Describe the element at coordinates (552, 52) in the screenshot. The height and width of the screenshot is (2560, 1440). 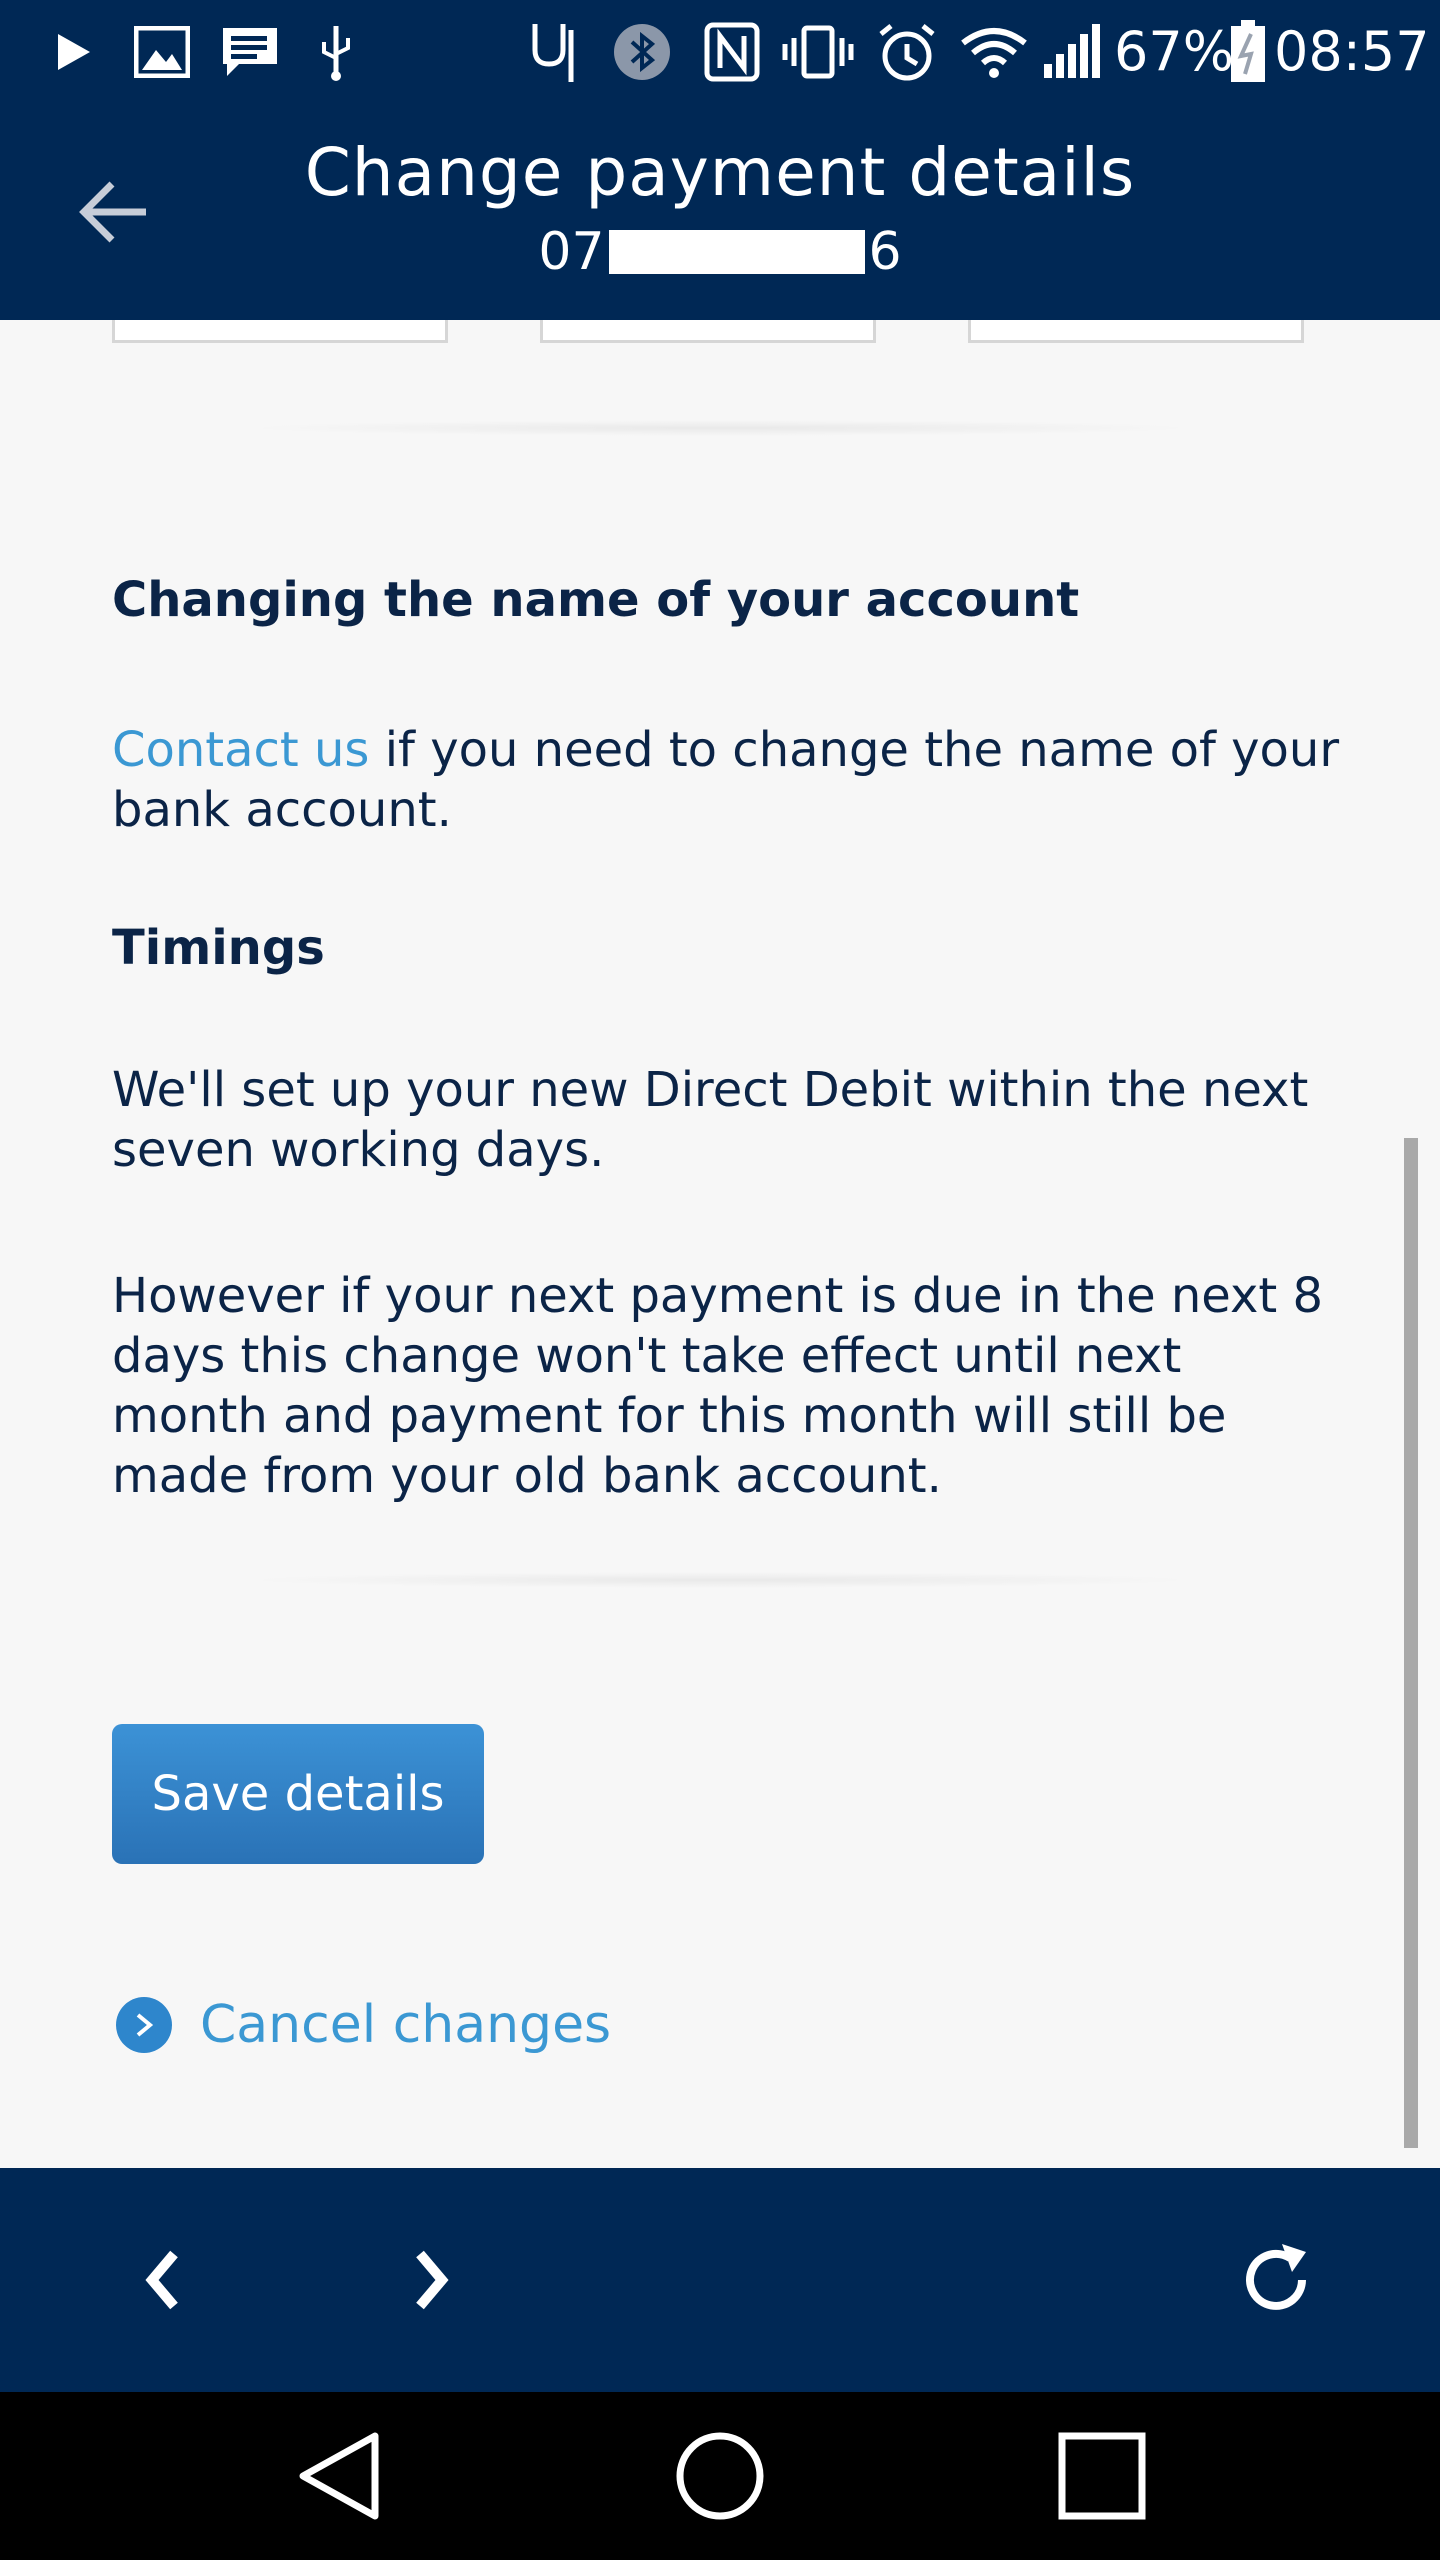
I see `headset-icon` at that location.